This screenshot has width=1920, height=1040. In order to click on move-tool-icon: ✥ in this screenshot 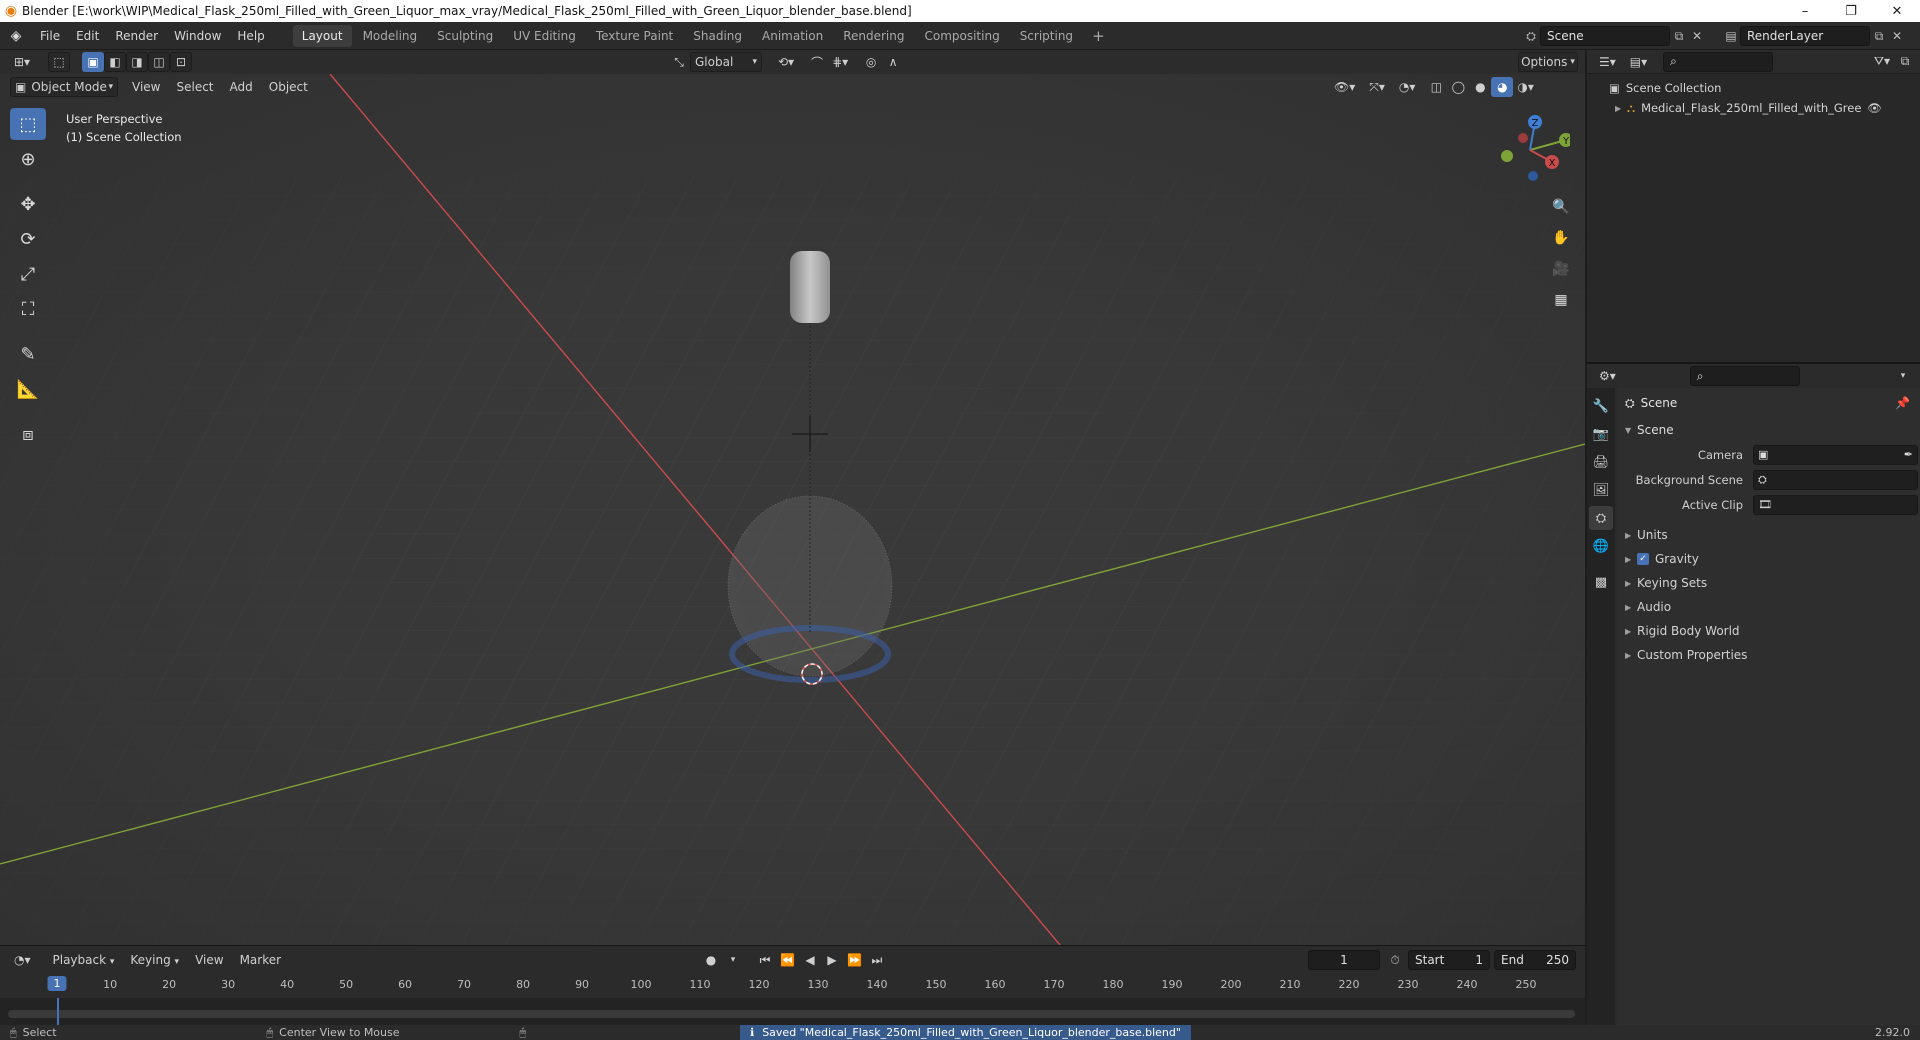, I will do `click(28, 204)`.